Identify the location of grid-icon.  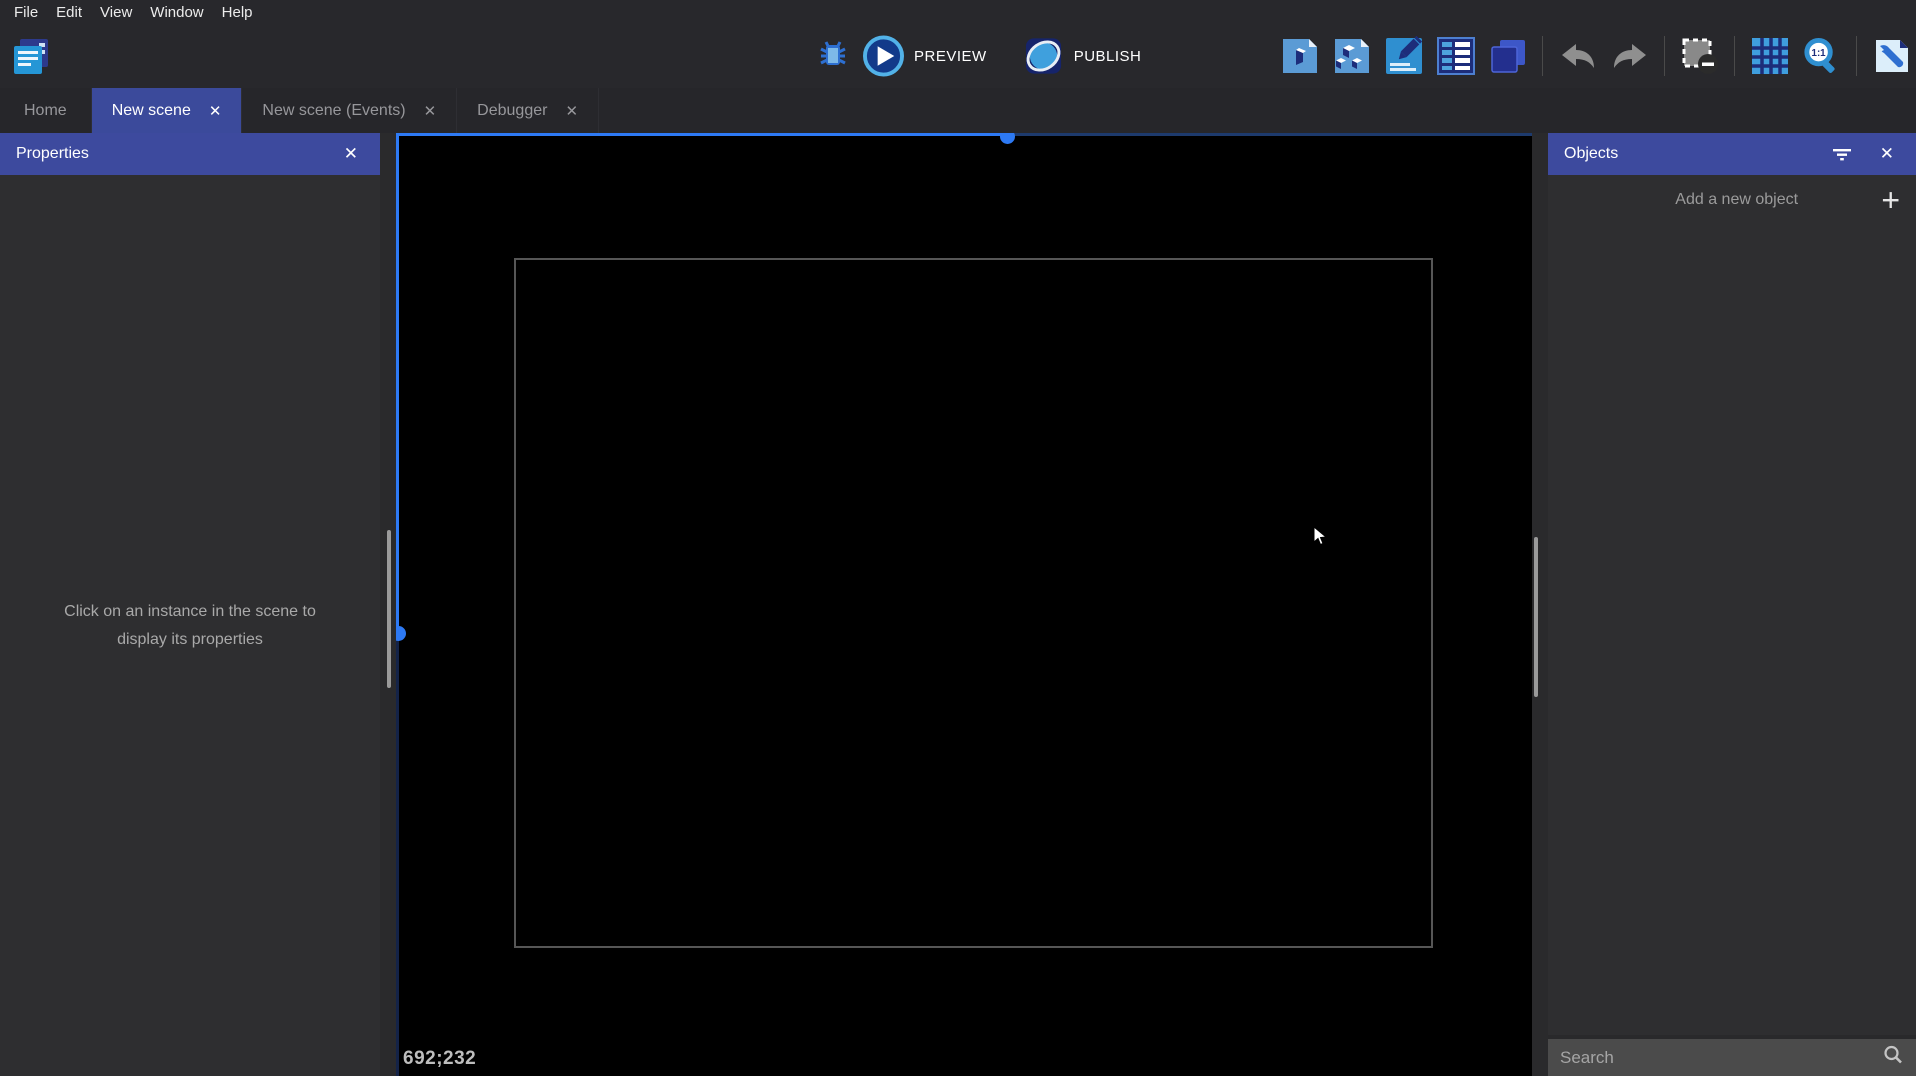
(1769, 56).